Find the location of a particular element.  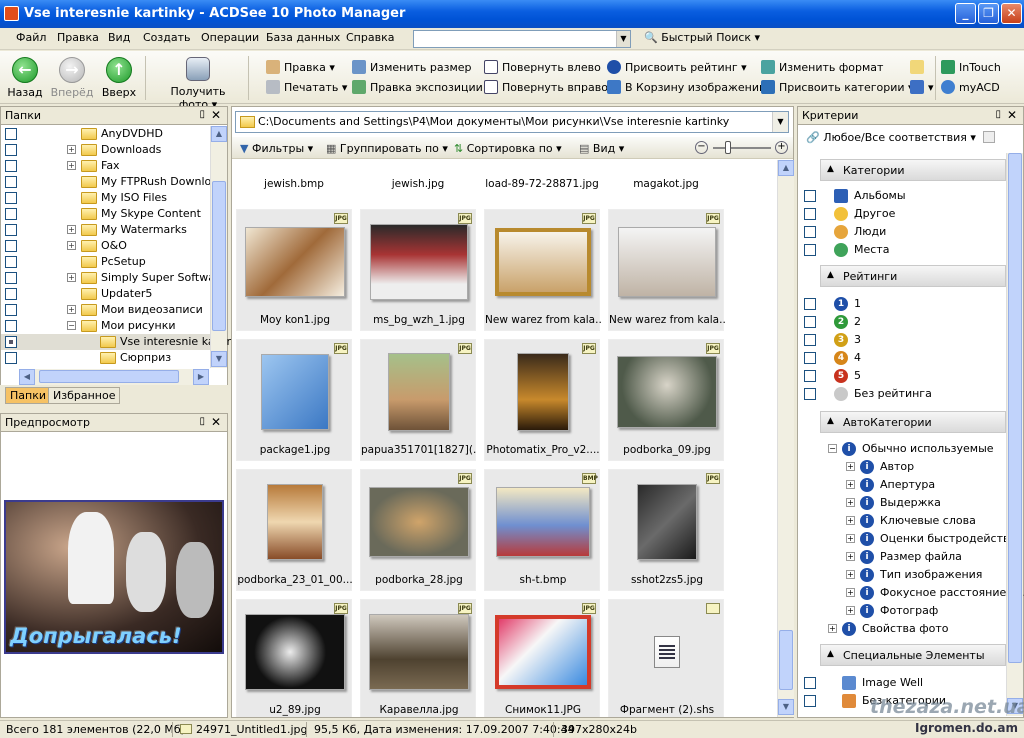

categories-group: ▲ Категории is located at coordinates (913, 170).